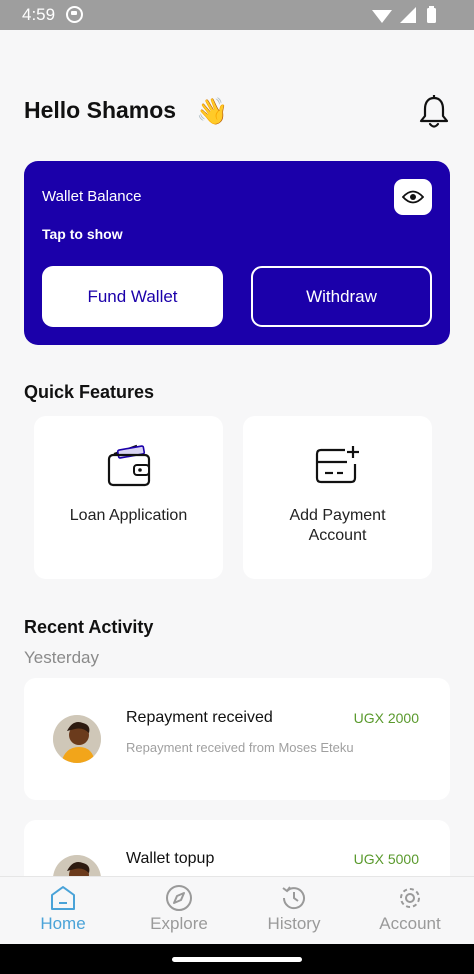 The height and width of the screenshot is (974, 474). I want to click on toggle-balance-button, so click(413, 197).